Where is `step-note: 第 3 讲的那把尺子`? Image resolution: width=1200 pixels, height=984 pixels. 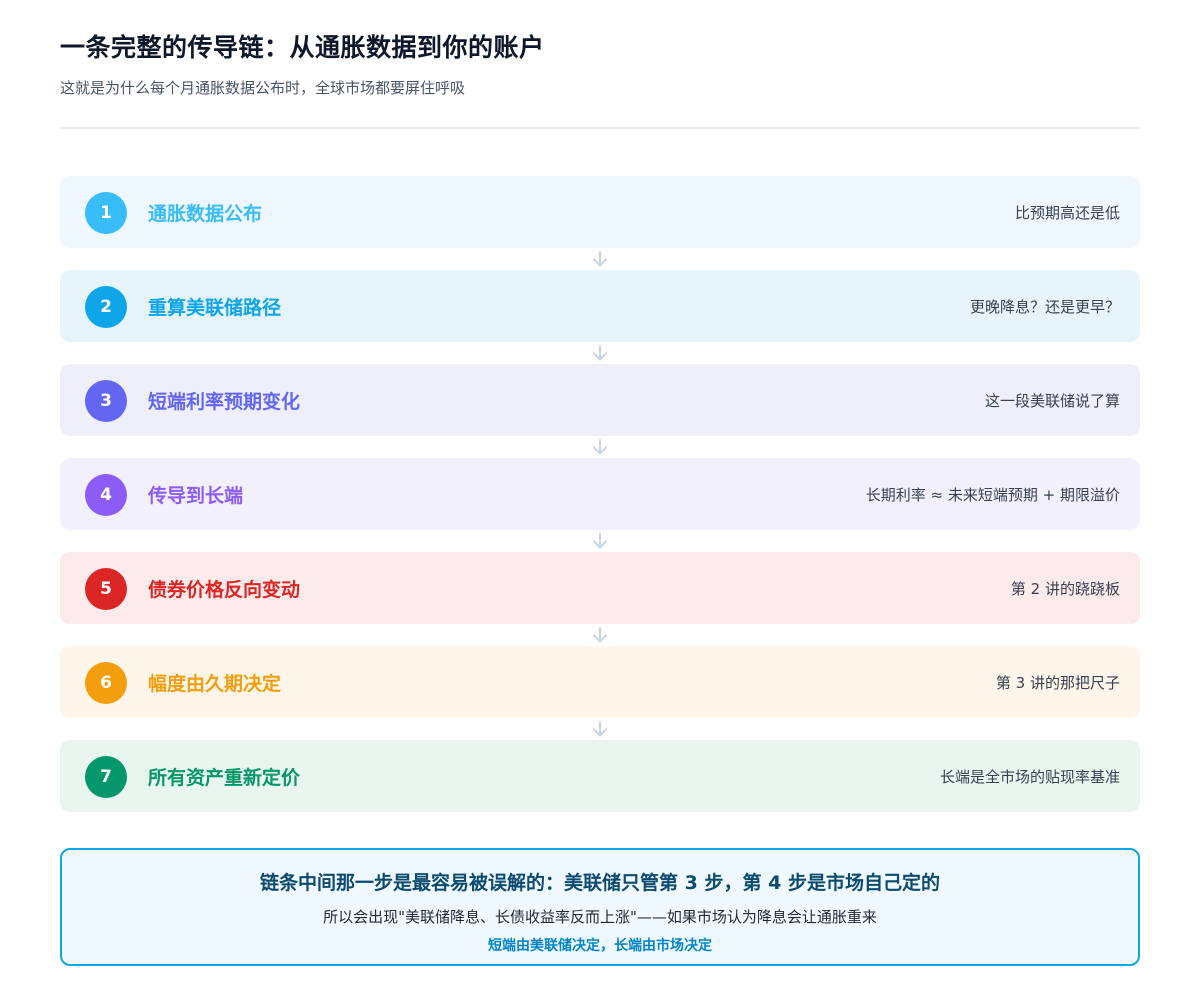 step-note: 第 3 讲的那把尺子 is located at coordinates (1057, 682).